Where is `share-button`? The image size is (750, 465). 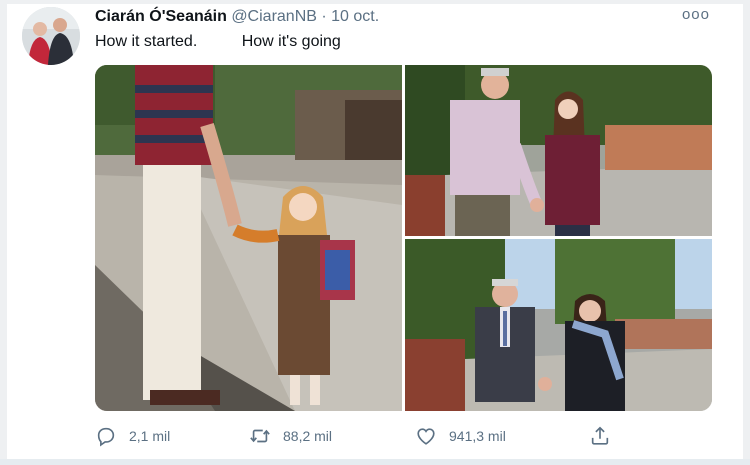 share-button is located at coordinates (606, 436).